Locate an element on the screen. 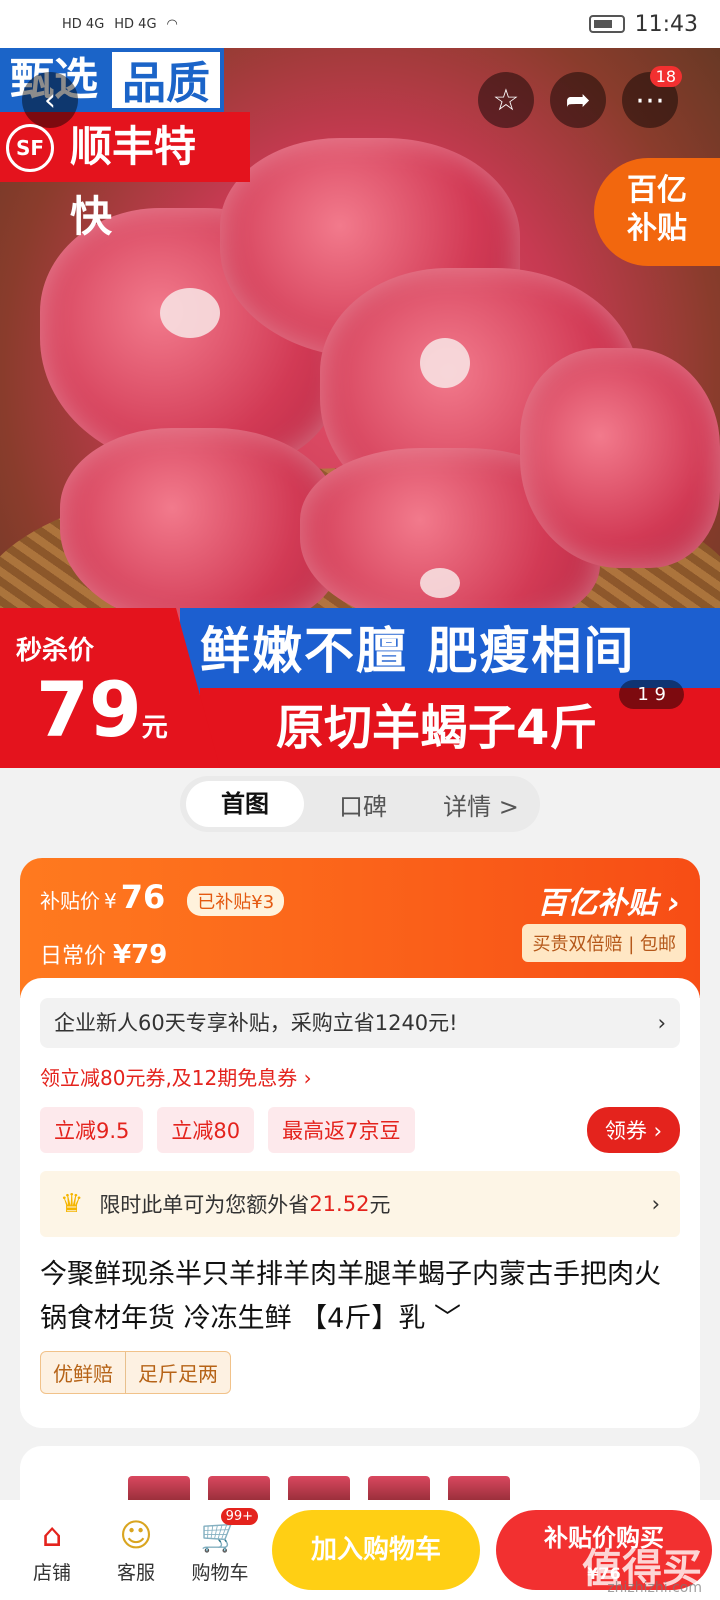  extra-savings-row: ♛ 限时此单可为您额外省 21.52 元 › is located at coordinates (360, 1204).